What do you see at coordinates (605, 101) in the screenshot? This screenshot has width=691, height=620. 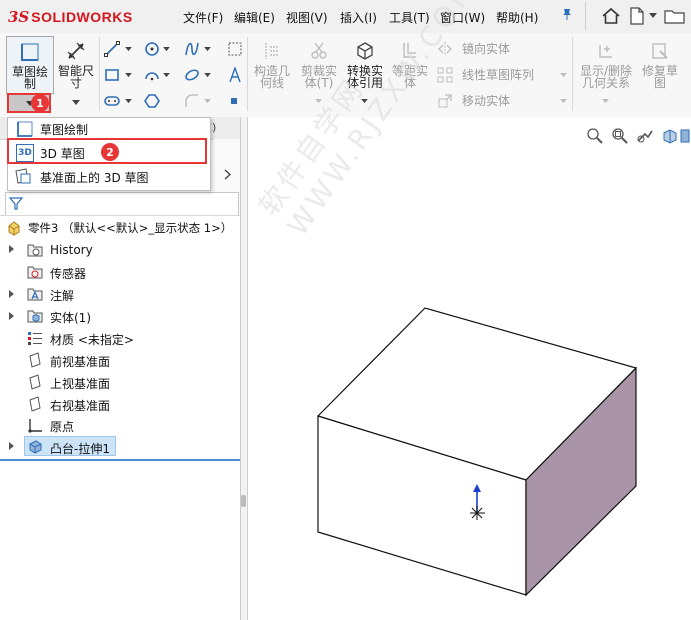 I see `relations-dropdown-icon` at bounding box center [605, 101].